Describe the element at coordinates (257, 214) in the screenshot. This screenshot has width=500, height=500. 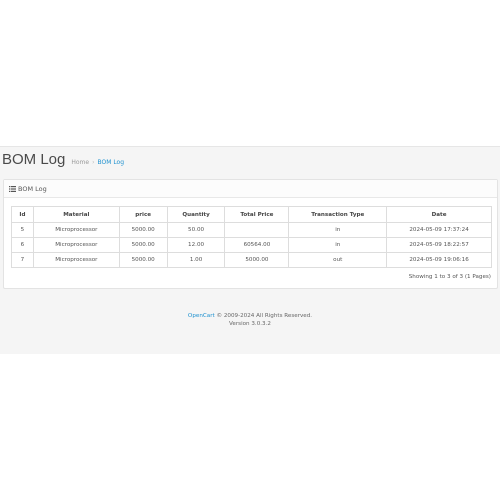
I see `column-header-total-price: Total Price` at that location.